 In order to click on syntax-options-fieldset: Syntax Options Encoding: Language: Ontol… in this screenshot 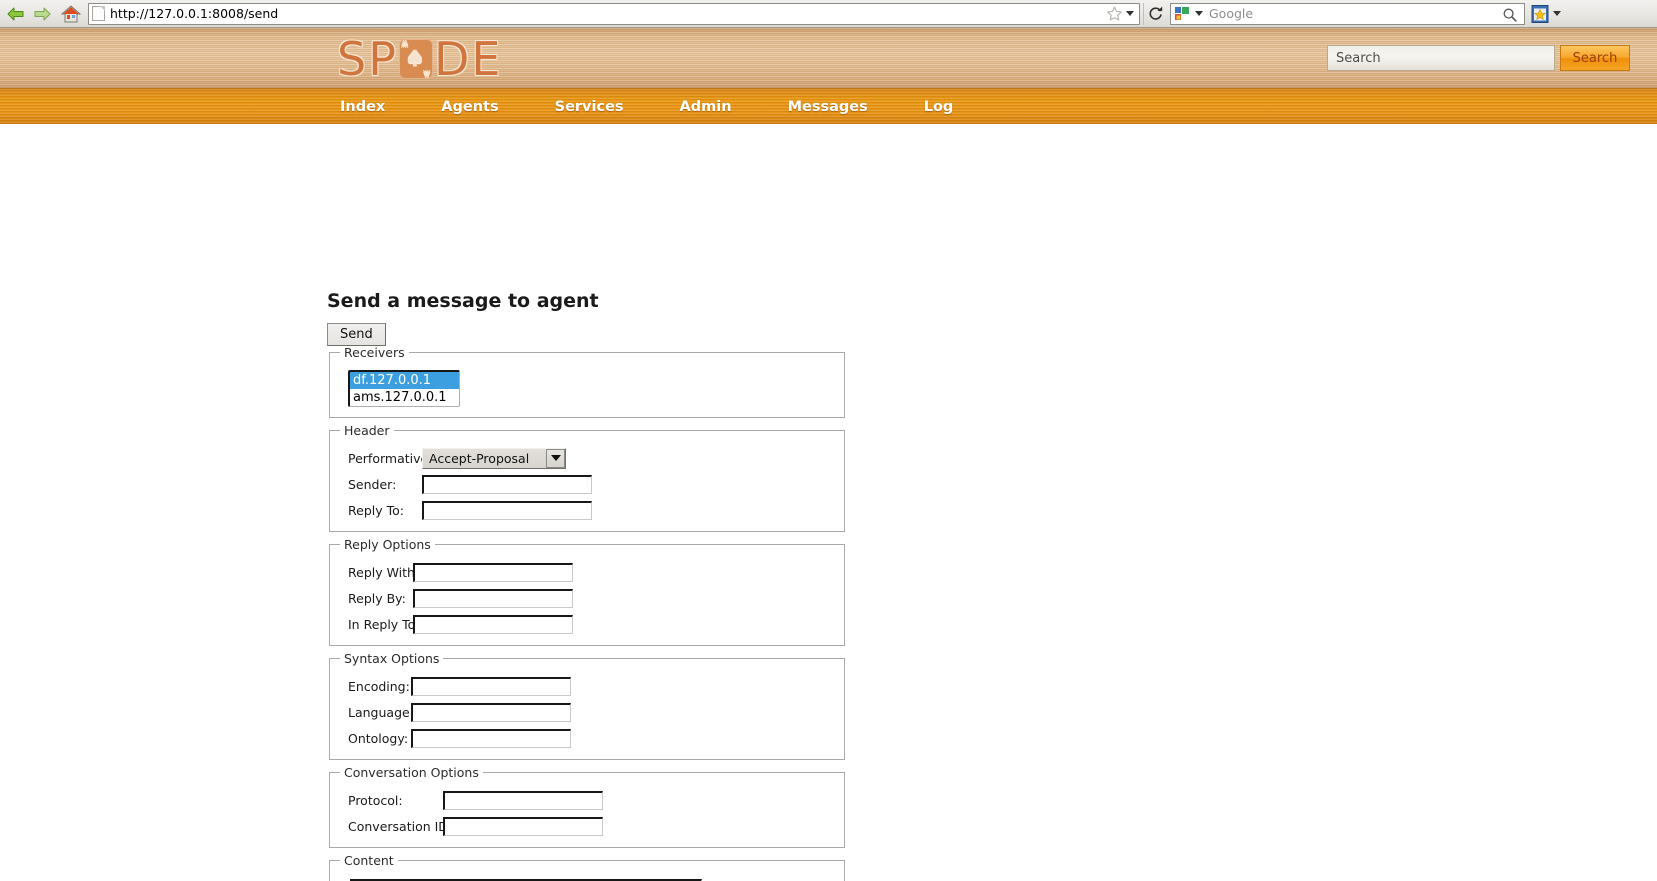, I will do `click(587, 705)`.